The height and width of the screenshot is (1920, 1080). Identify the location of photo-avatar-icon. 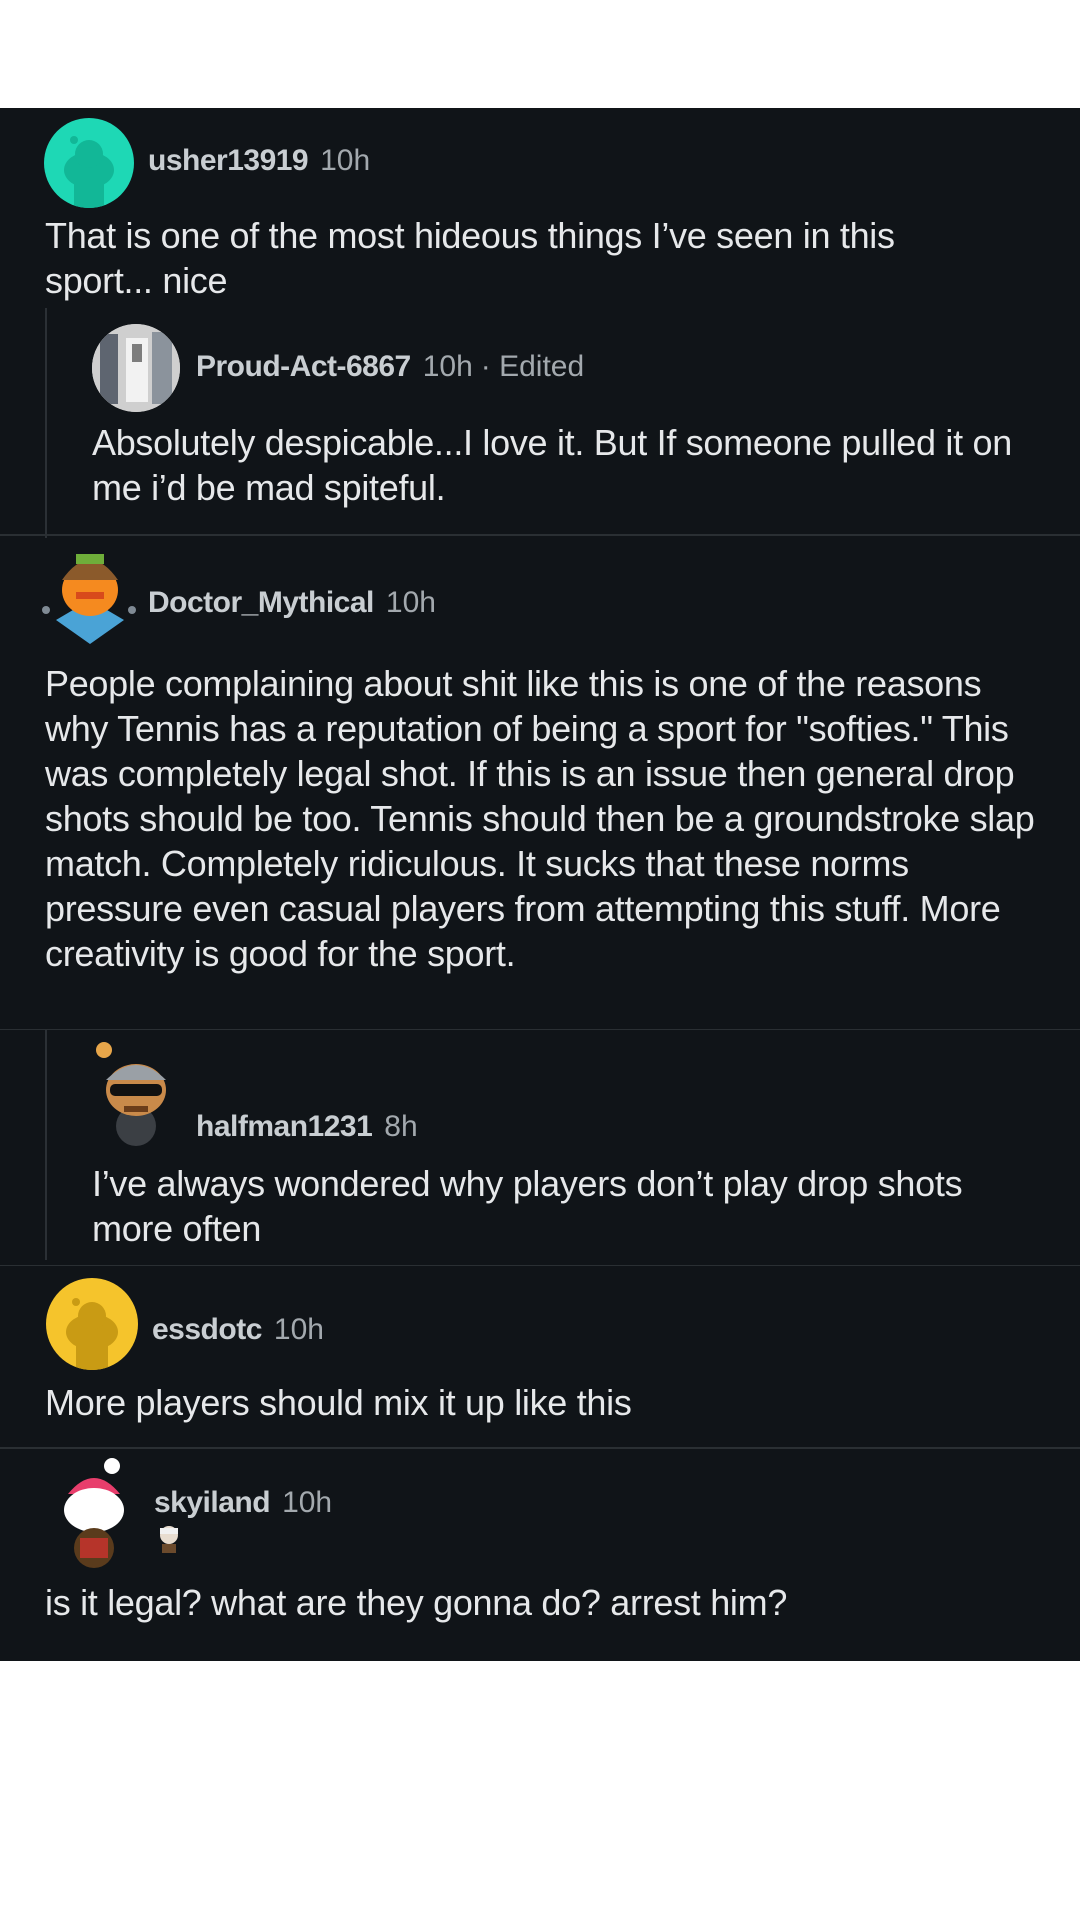
(136, 368).